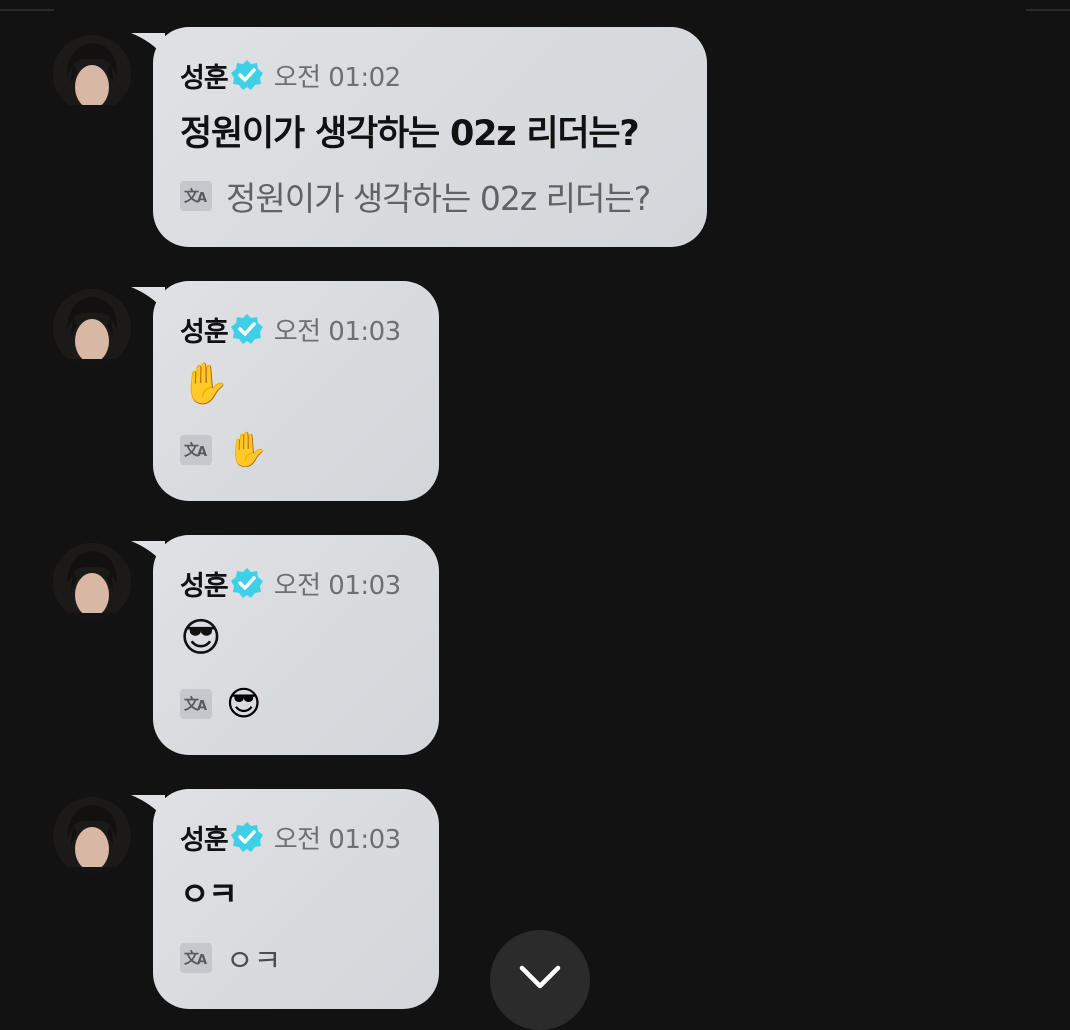 This screenshot has height=1030, width=1070. What do you see at coordinates (244, 704) in the screenshot?
I see `translated-text: 😎` at bounding box center [244, 704].